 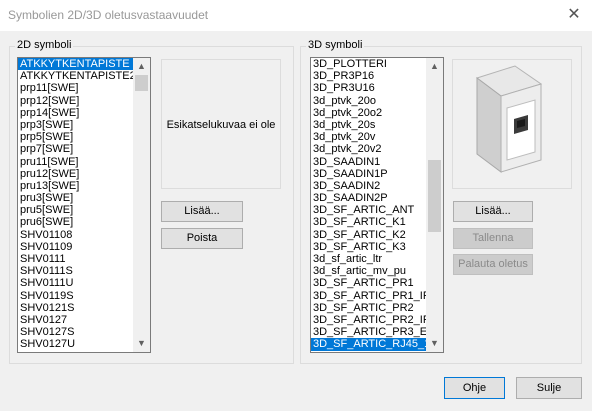 What do you see at coordinates (549, 388) in the screenshot?
I see `close-button: Sulje` at bounding box center [549, 388].